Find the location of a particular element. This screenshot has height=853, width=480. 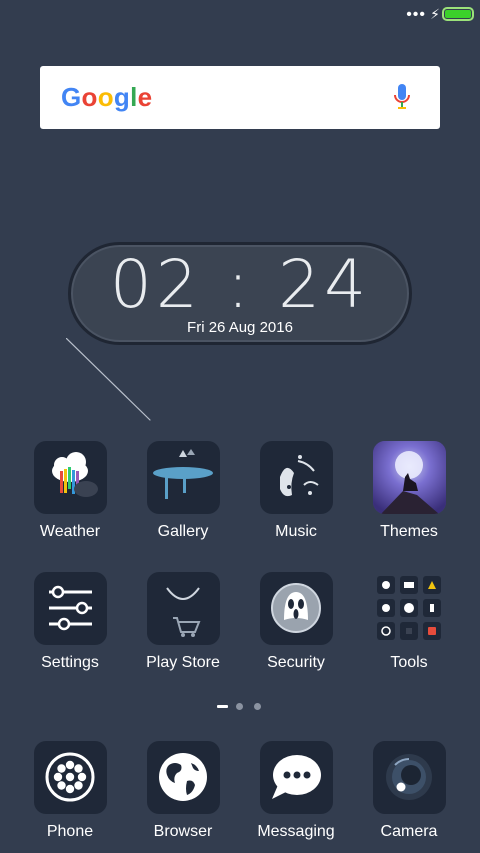

app-label: Music is located at coordinates (296, 531).